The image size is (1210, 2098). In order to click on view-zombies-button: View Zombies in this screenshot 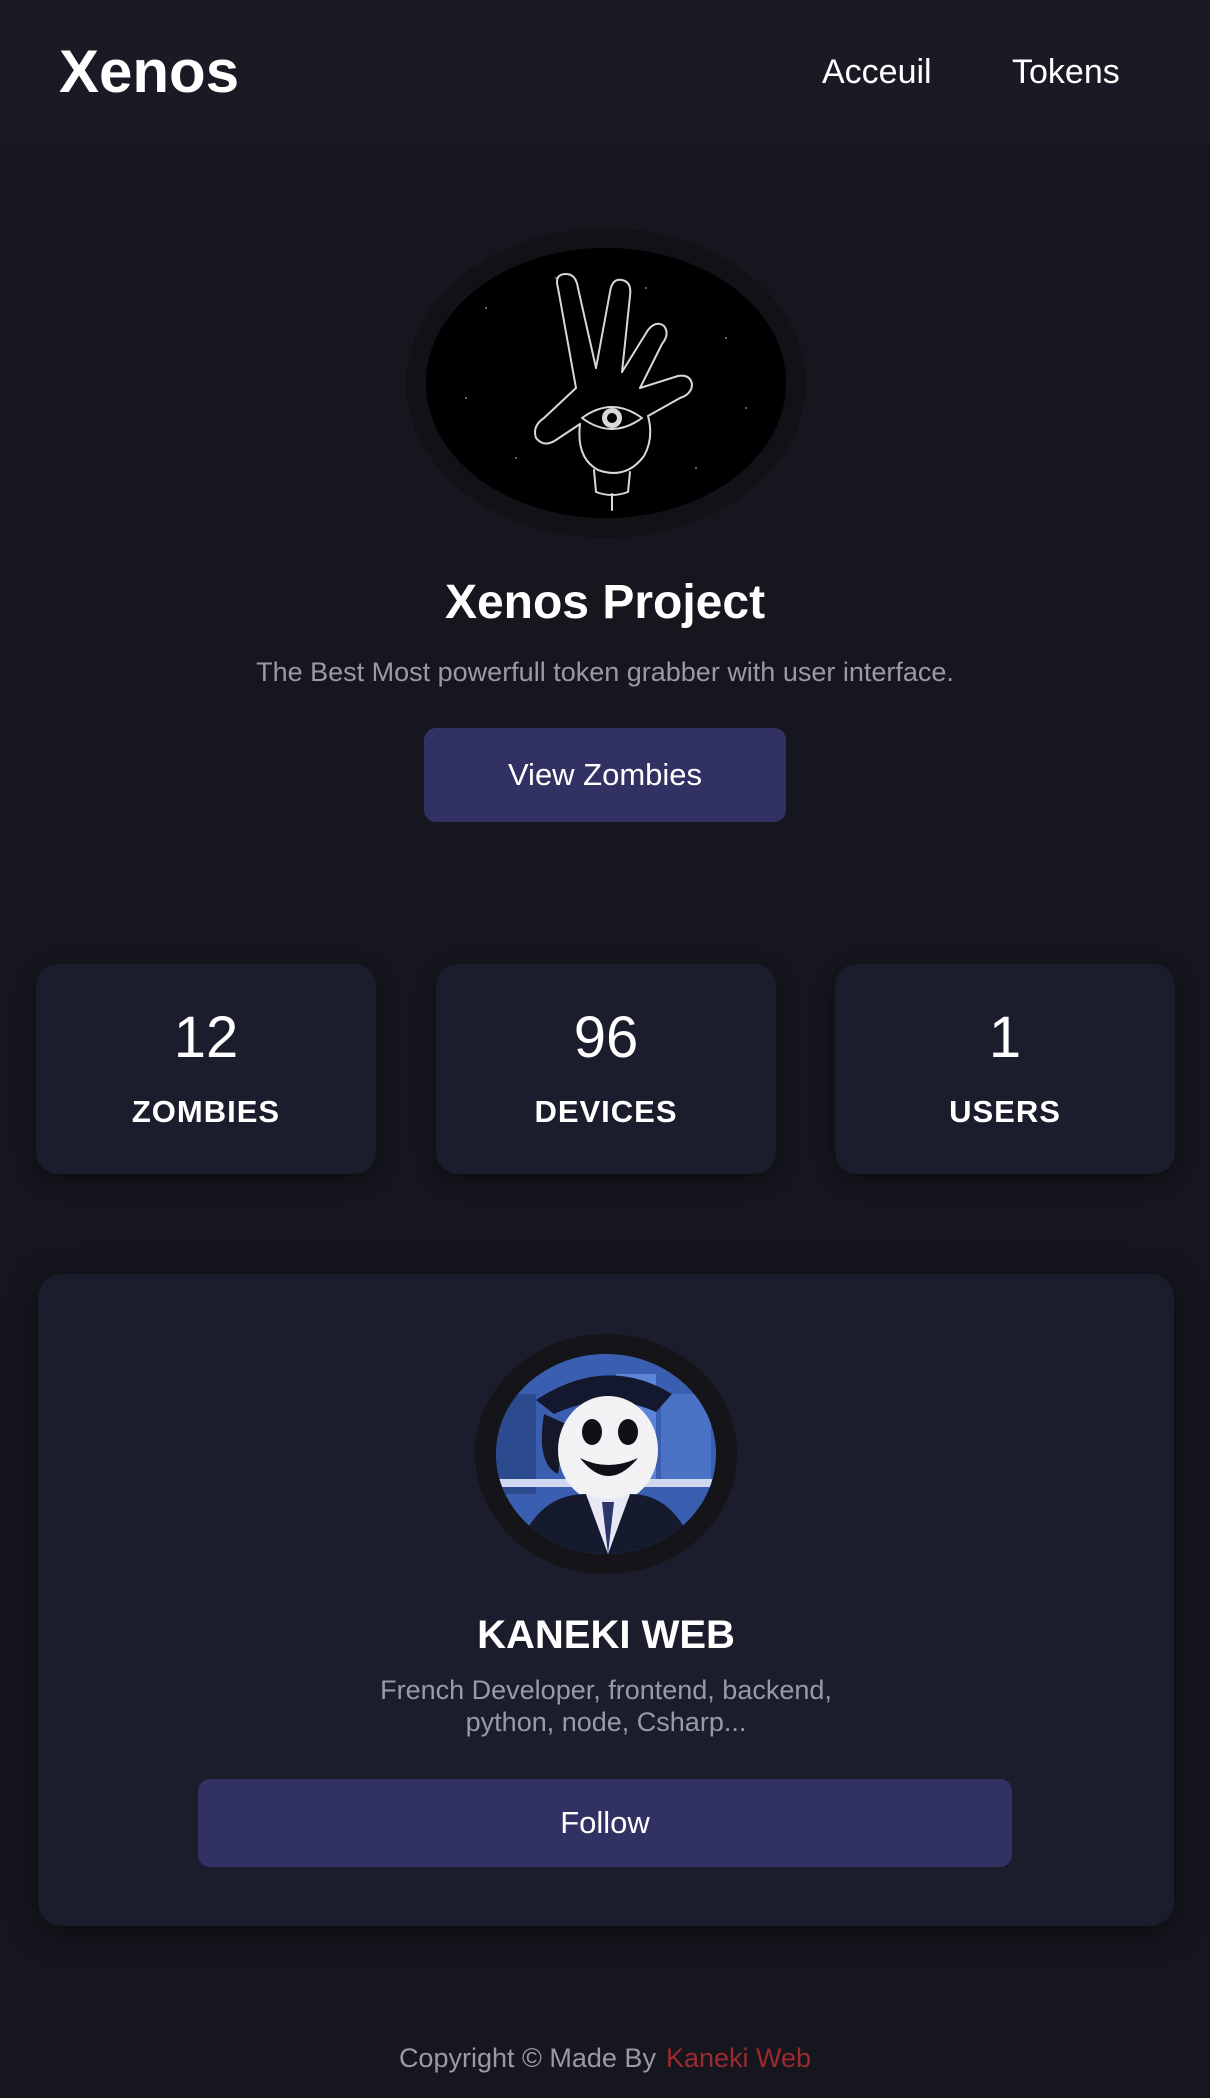, I will do `click(605, 775)`.